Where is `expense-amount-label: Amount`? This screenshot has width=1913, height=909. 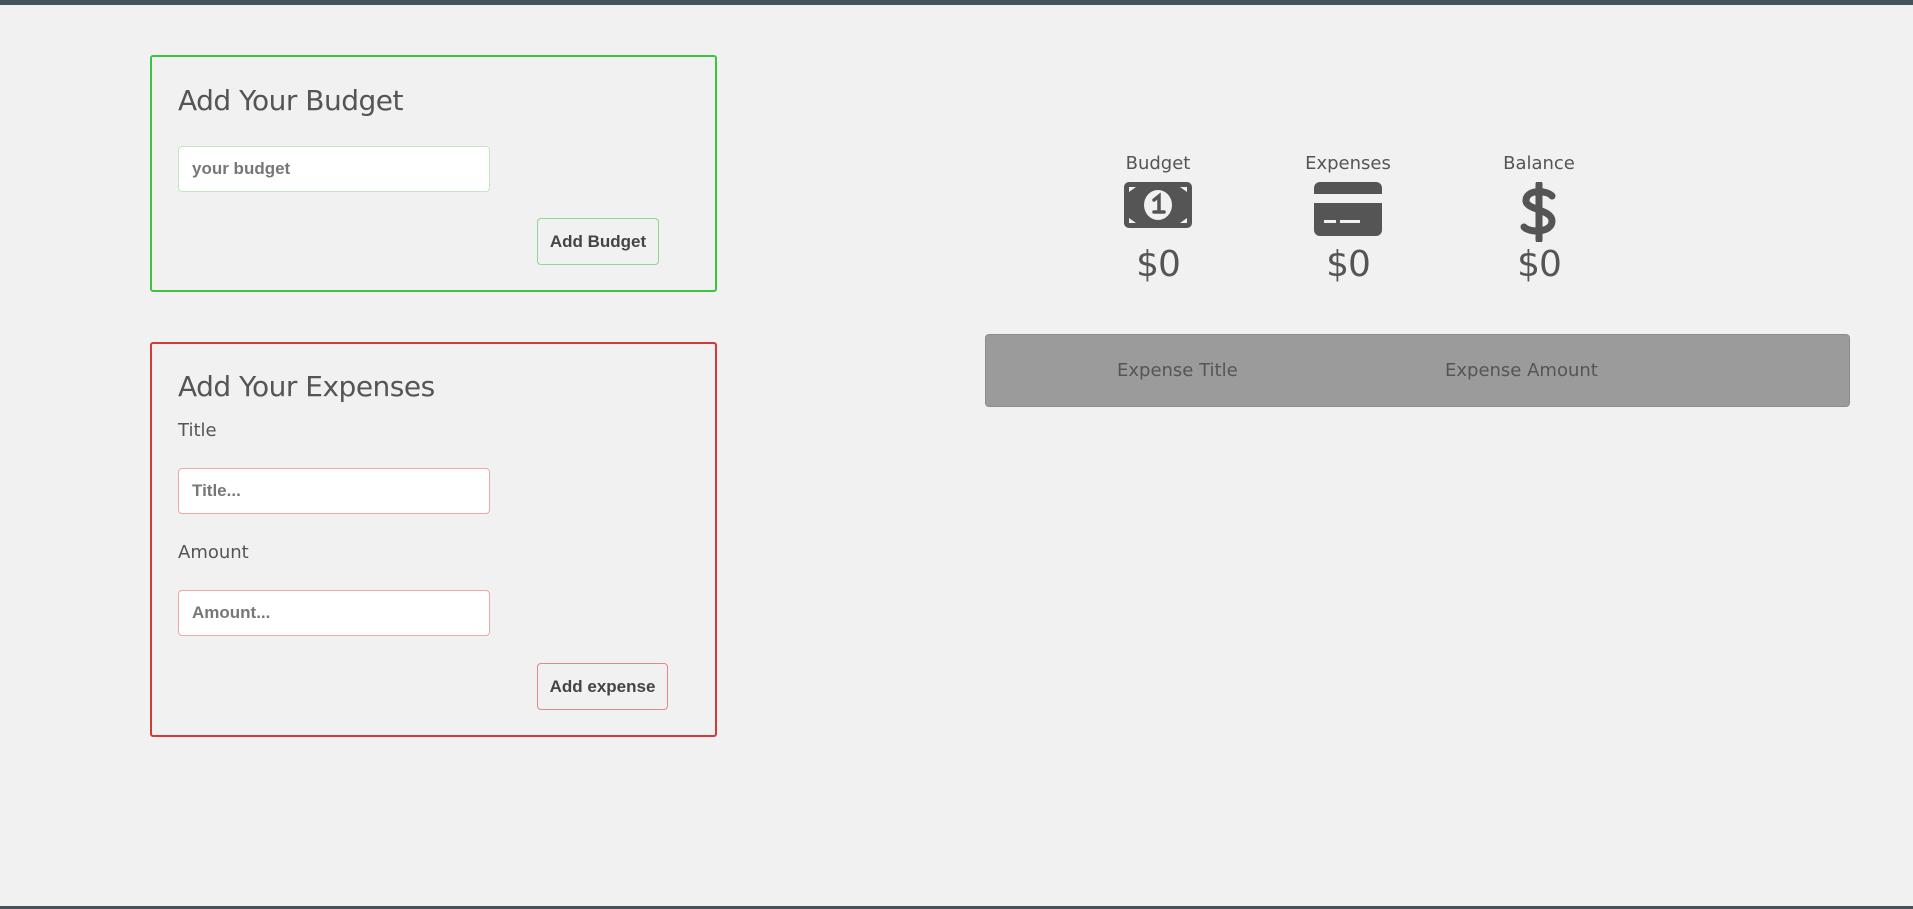 expense-amount-label: Amount is located at coordinates (213, 552).